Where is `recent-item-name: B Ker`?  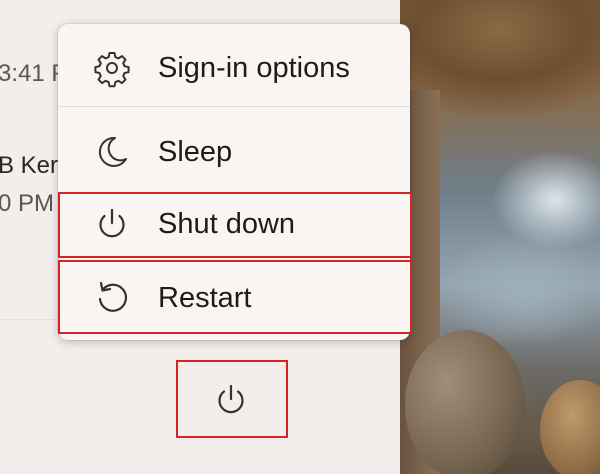
recent-item-name: B Ker is located at coordinates (29, 166).